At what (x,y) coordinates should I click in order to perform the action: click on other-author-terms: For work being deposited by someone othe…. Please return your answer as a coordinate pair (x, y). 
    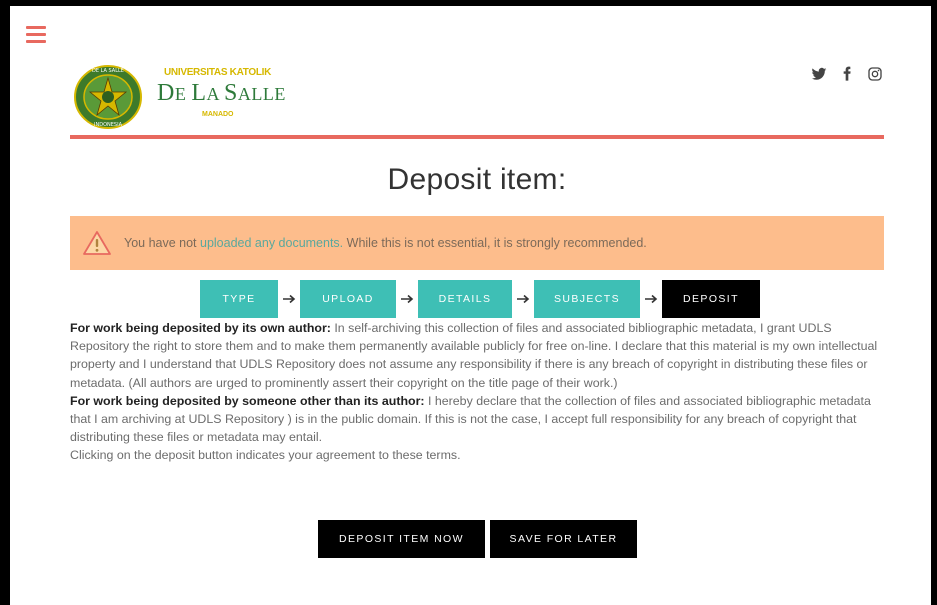
    Looking at the image, I should click on (470, 419).